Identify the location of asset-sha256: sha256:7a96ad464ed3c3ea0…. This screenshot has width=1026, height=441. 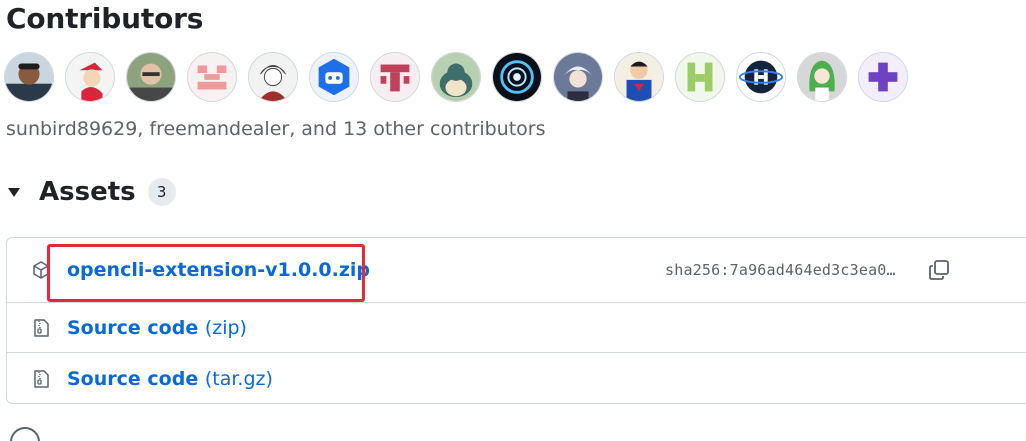
(780, 270).